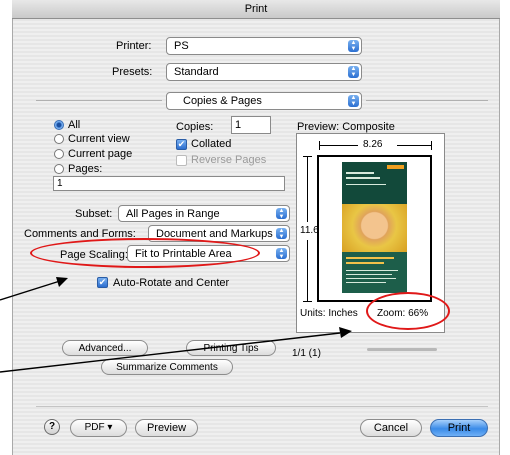 This screenshot has height=455, width=510. What do you see at coordinates (176, 325) in the screenshot?
I see `annotation-arrows` at bounding box center [176, 325].